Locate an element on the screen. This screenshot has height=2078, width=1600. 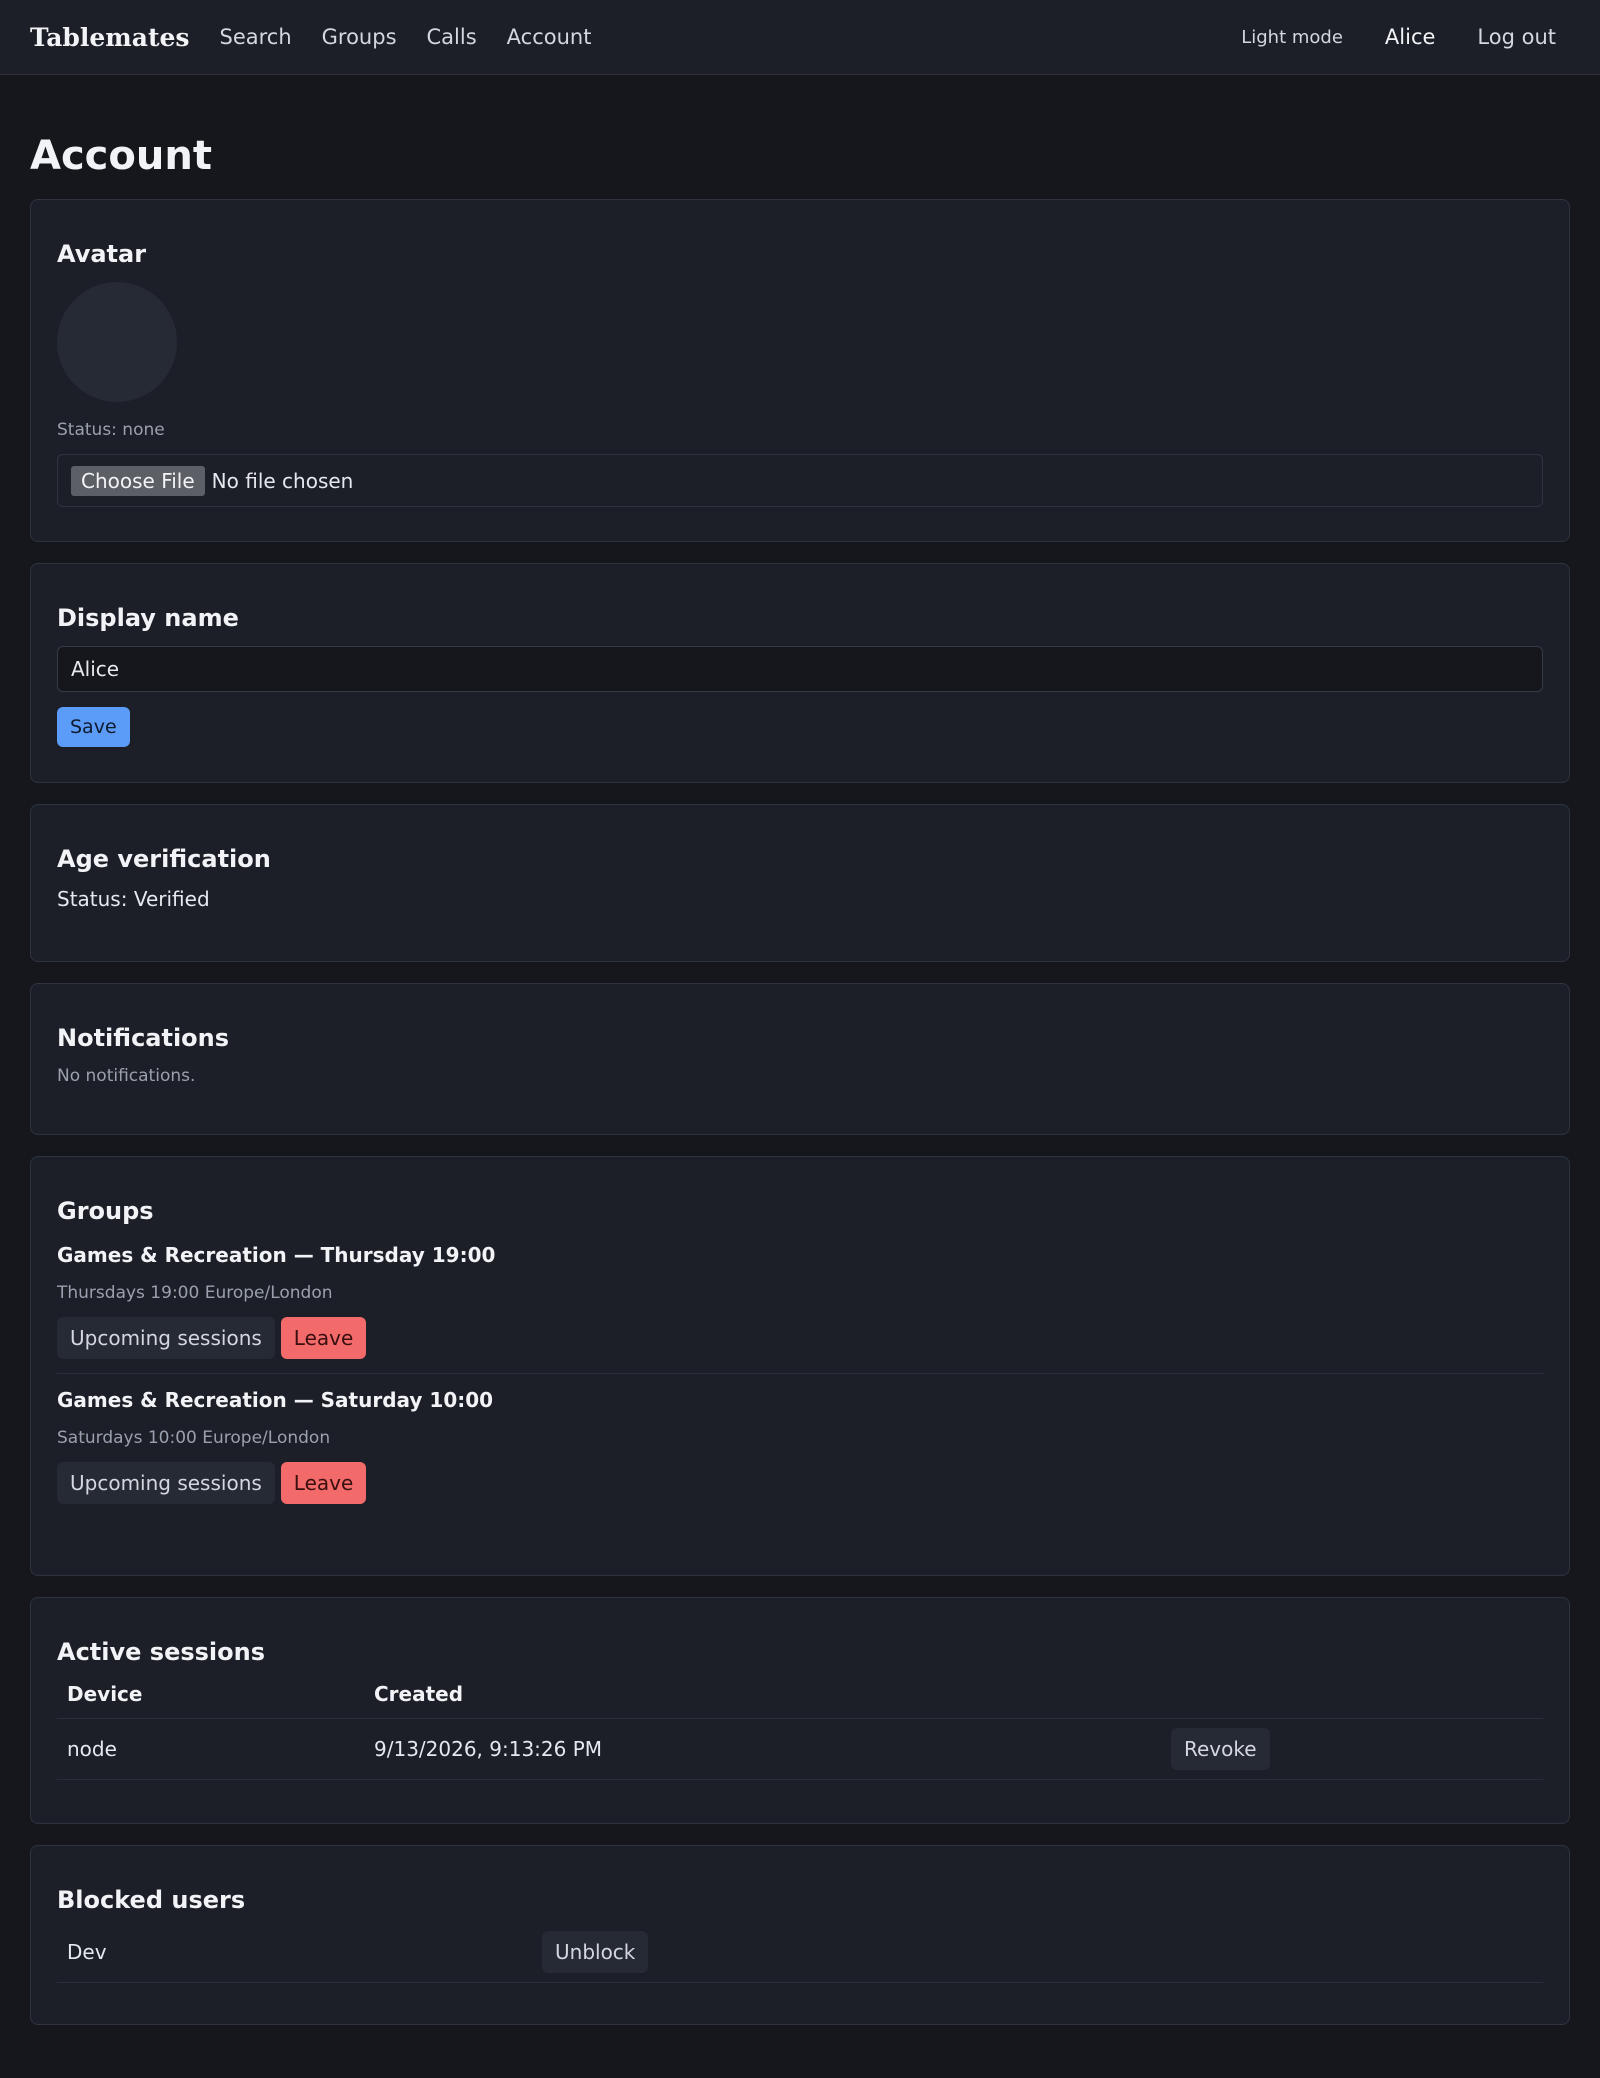
theme-toggle-button: Light mode is located at coordinates (1292, 37).